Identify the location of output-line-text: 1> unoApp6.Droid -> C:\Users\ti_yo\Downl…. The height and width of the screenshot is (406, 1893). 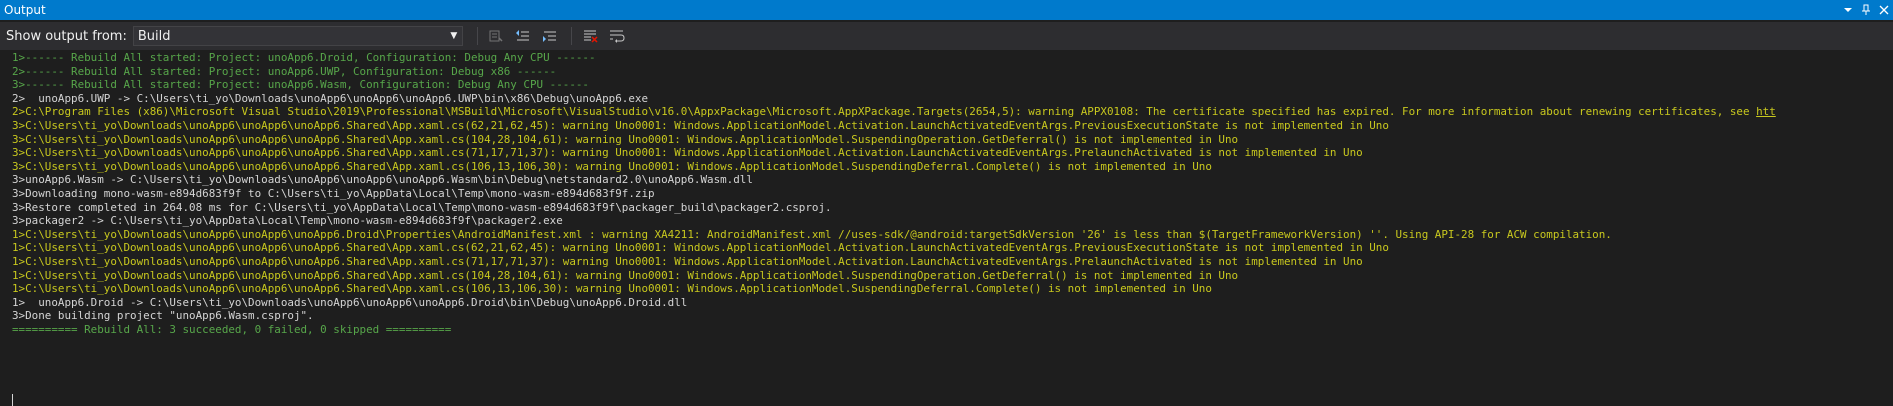
(350, 302).